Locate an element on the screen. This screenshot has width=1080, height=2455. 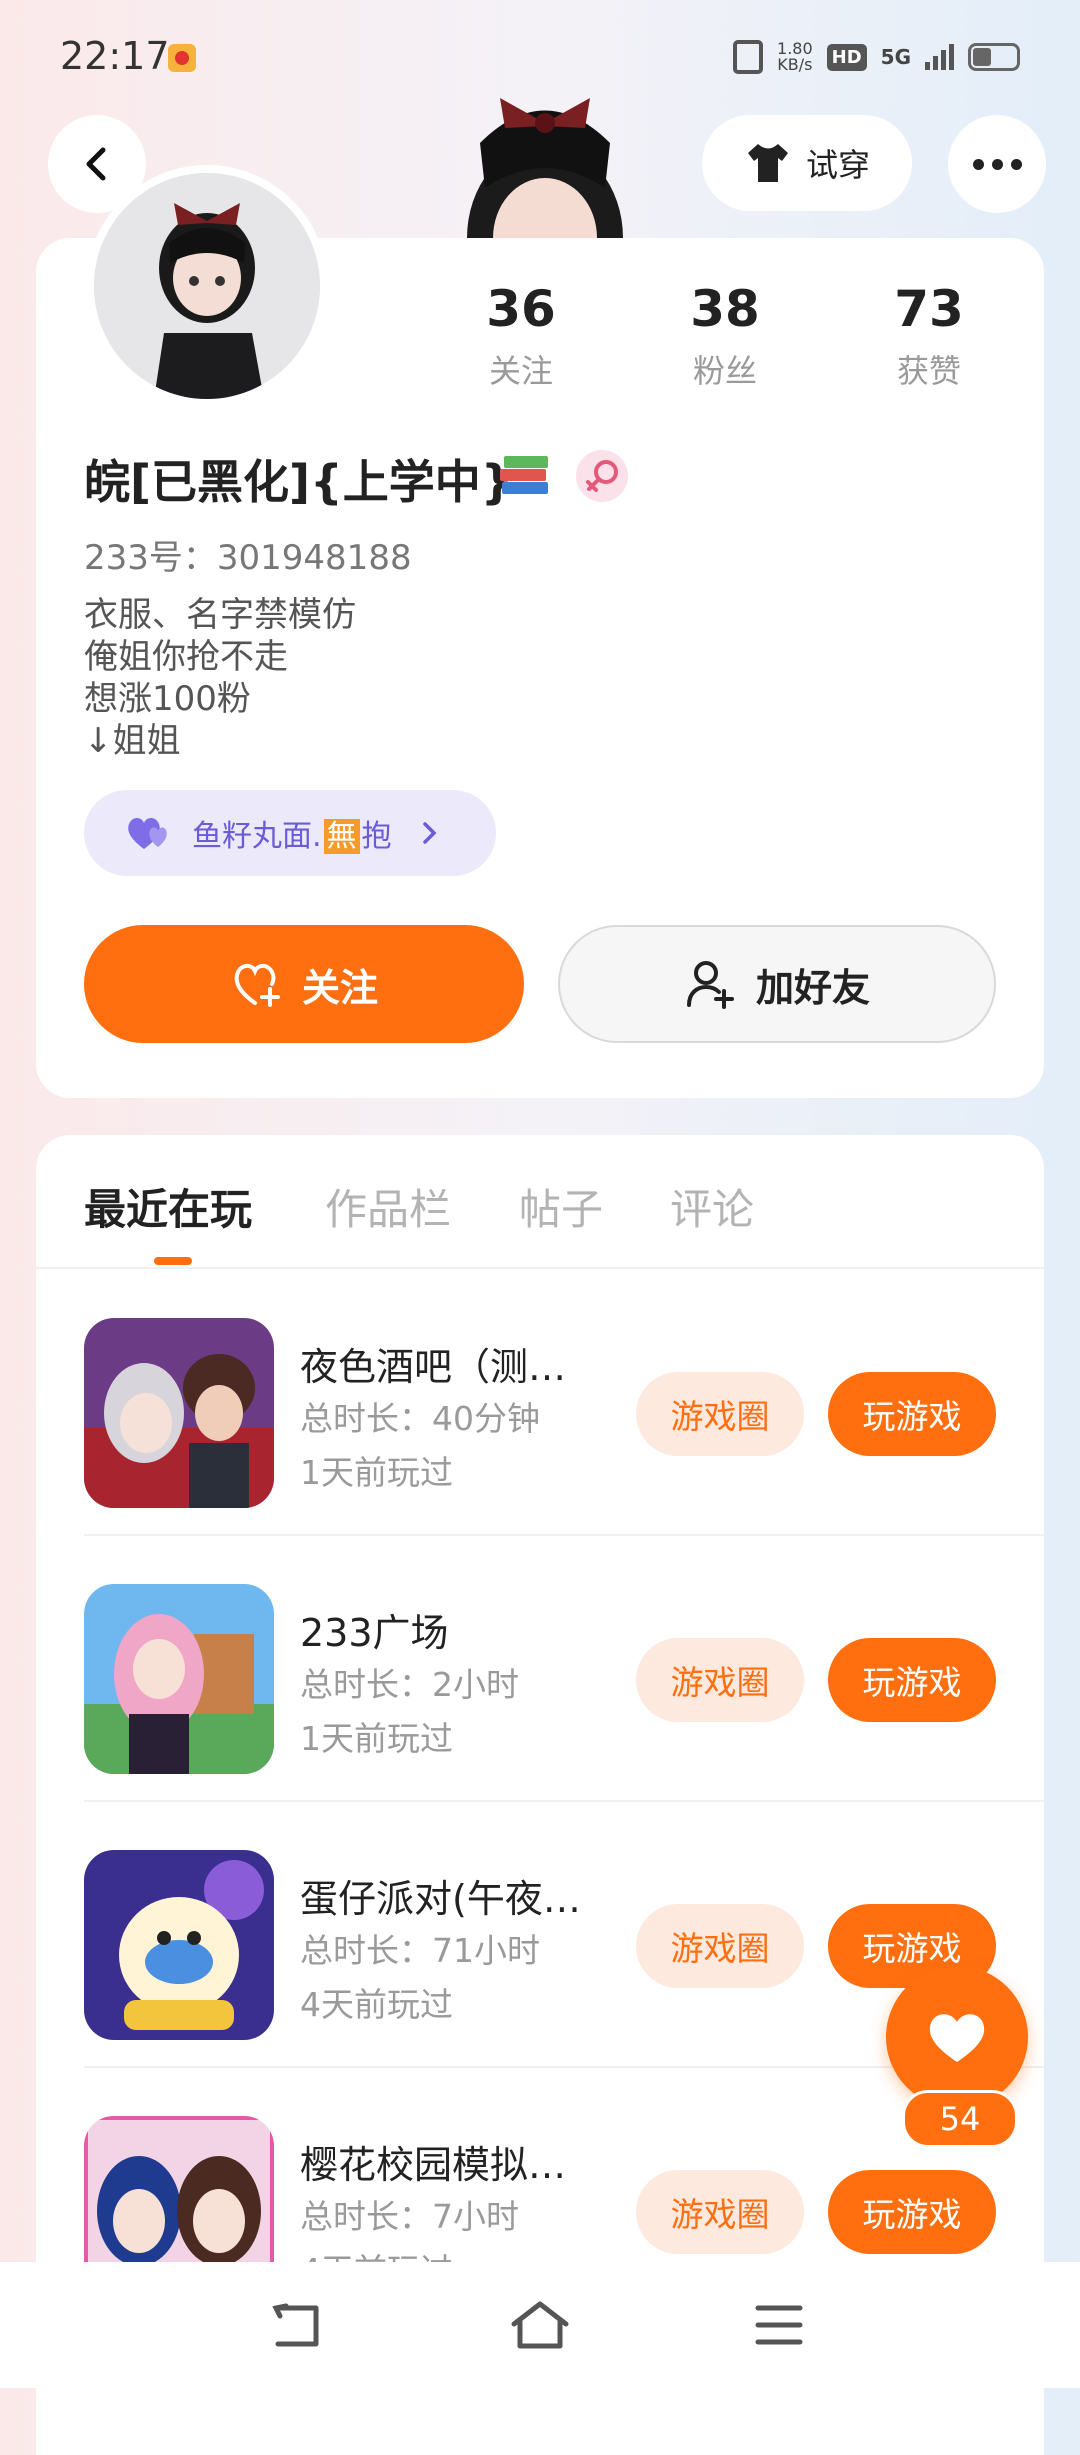
tshirt-icon is located at coordinates (767, 163).